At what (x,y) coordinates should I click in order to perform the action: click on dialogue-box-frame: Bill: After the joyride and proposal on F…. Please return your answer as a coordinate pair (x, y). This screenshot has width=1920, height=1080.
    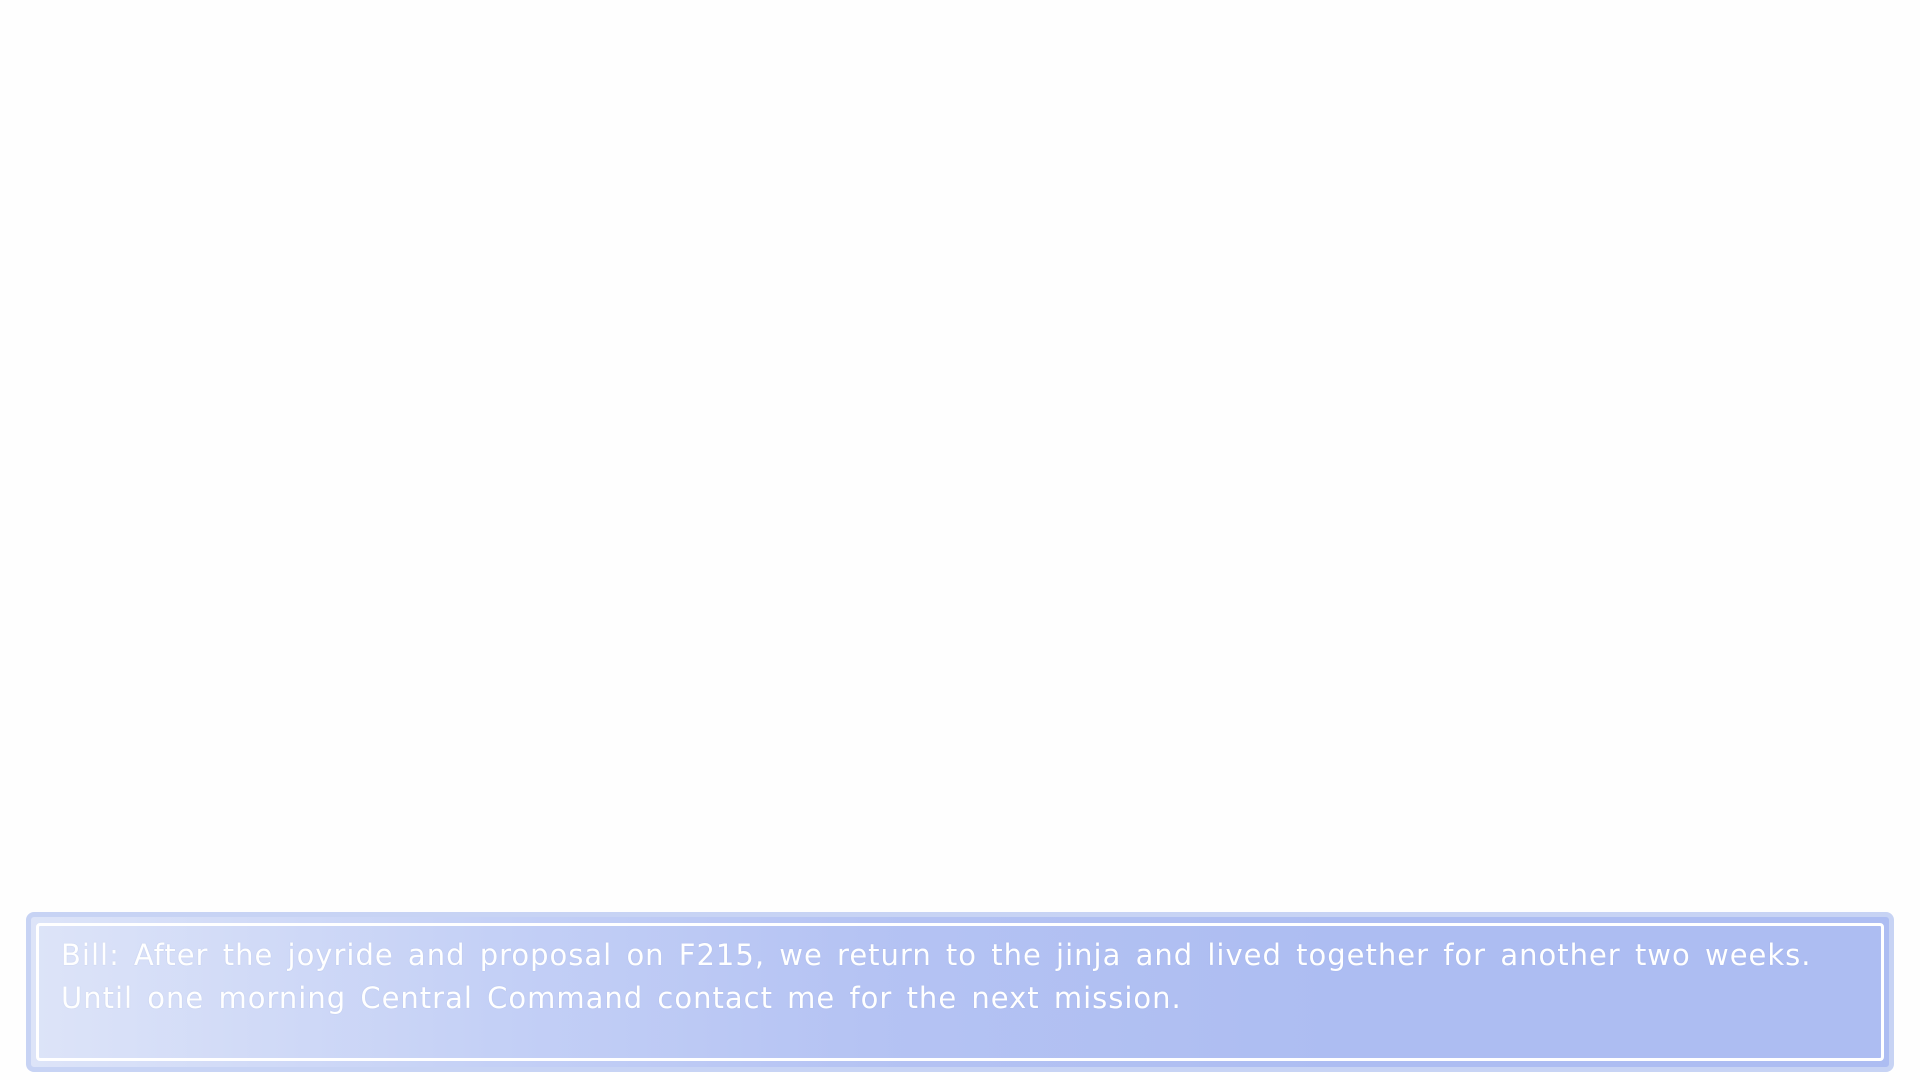
    Looking at the image, I should click on (960, 992).